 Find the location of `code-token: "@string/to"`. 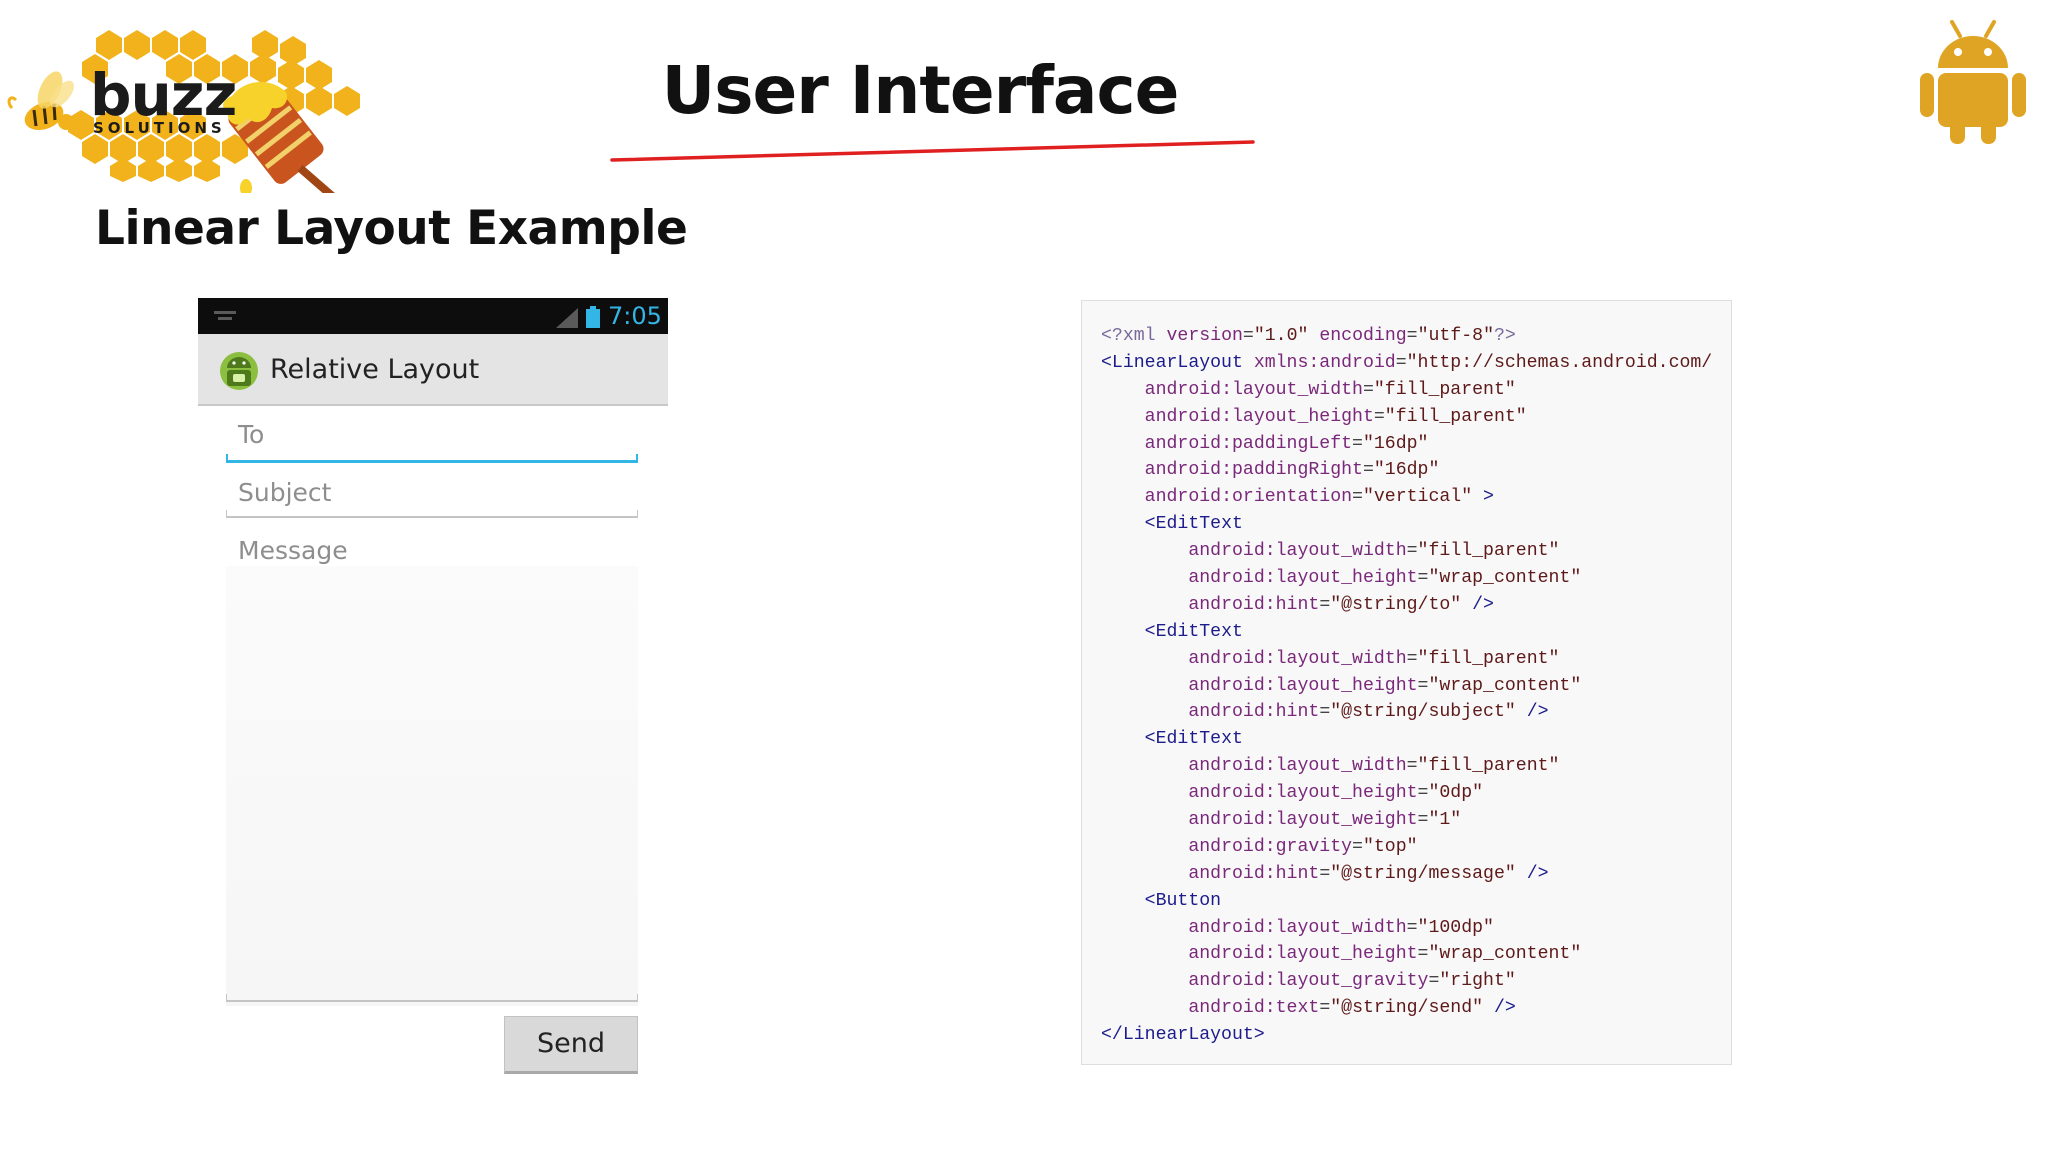

code-token: "@string/to" is located at coordinates (1396, 604).